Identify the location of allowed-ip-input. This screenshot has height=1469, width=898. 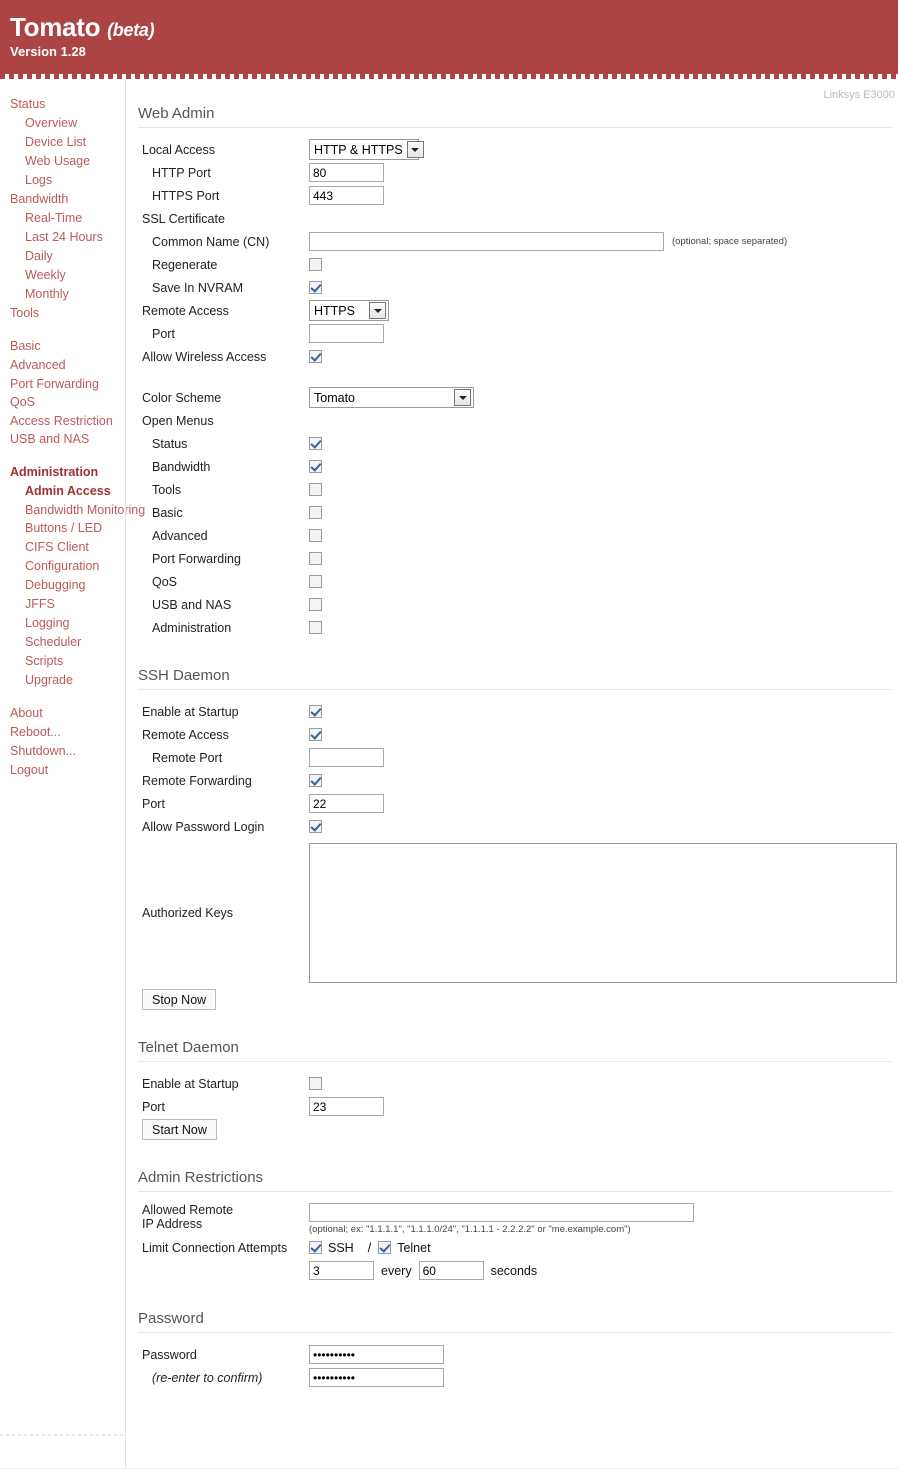
(501, 1212).